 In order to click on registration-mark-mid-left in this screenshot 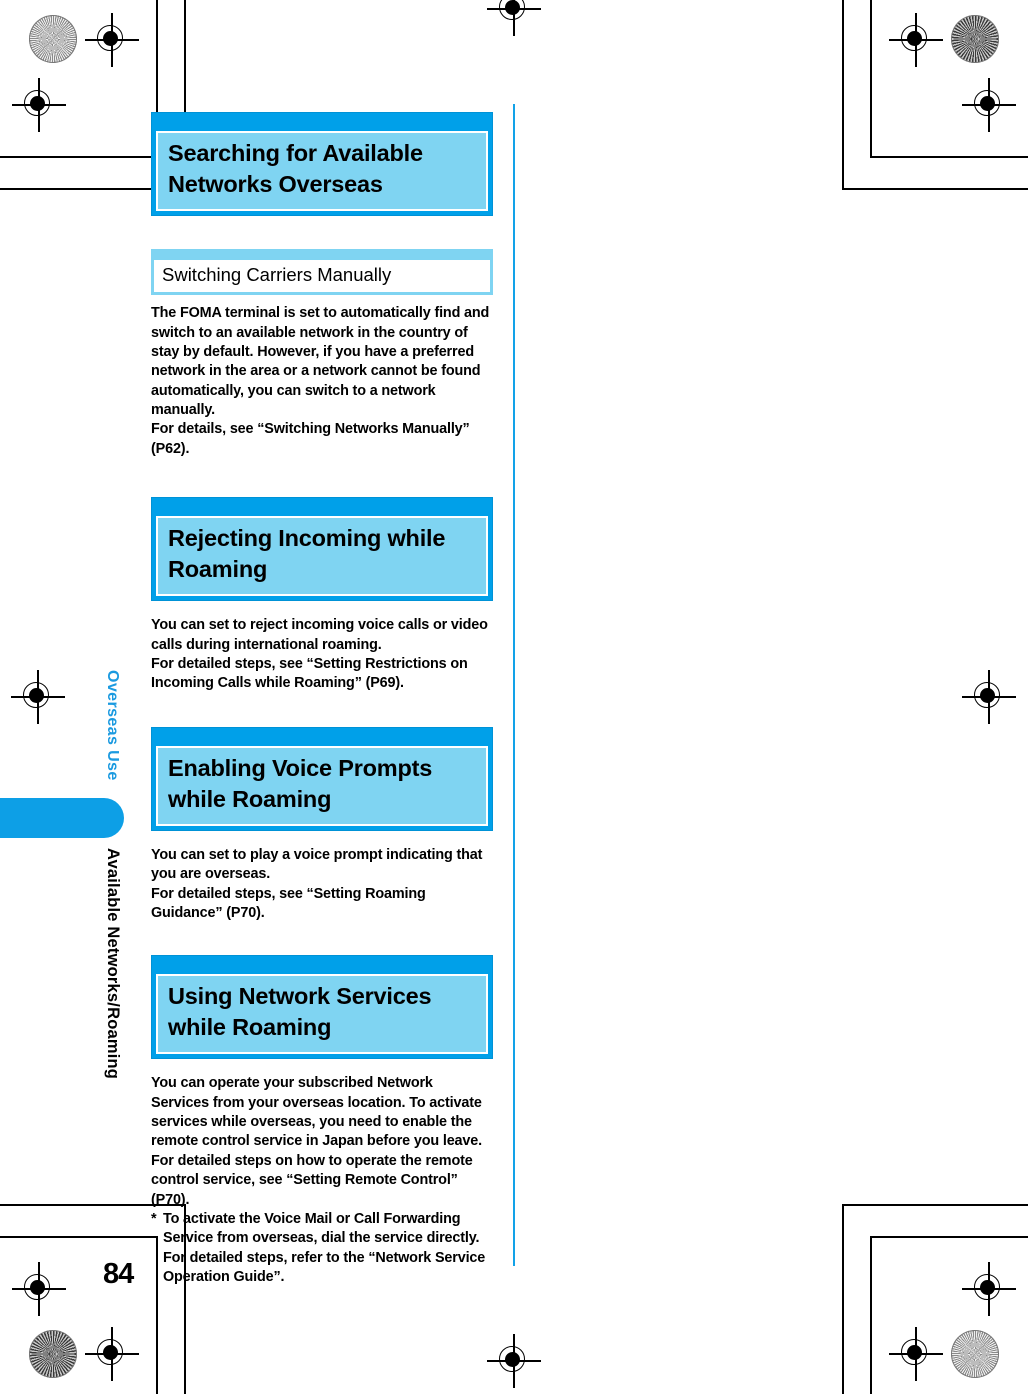, I will do `click(38, 697)`.